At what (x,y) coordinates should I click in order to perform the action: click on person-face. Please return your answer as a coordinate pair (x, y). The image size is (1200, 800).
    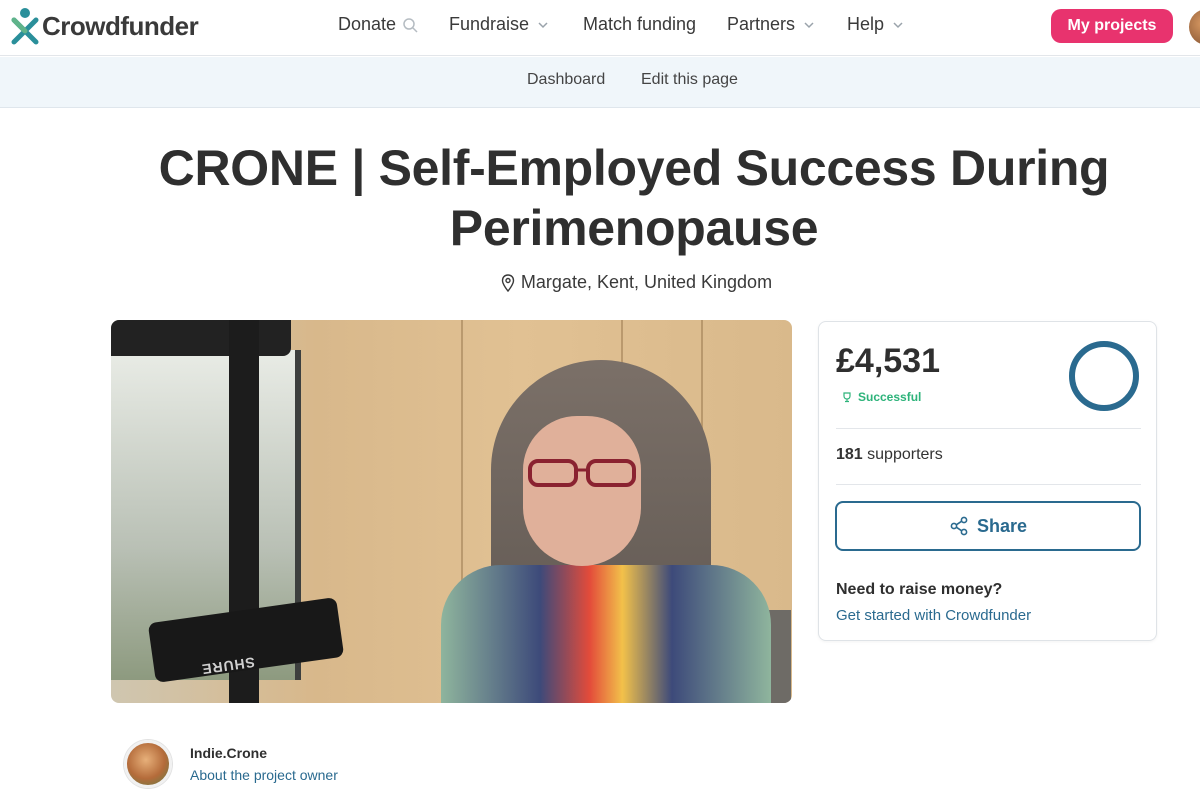
    Looking at the image, I should click on (582, 491).